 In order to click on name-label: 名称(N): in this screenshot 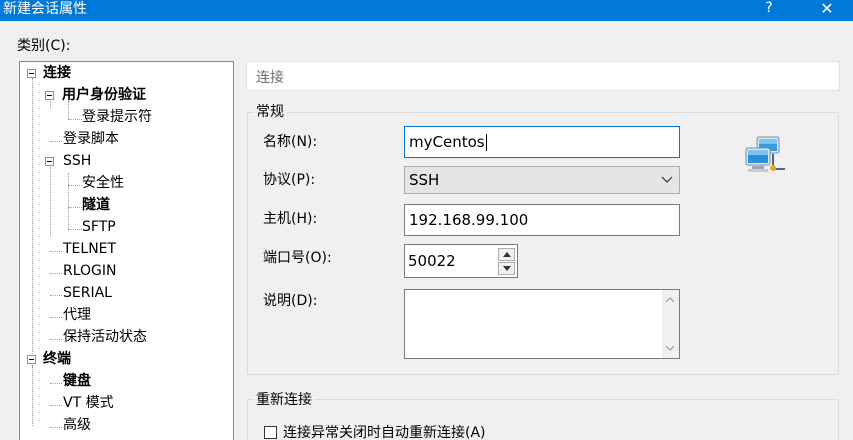, I will do `click(290, 142)`.